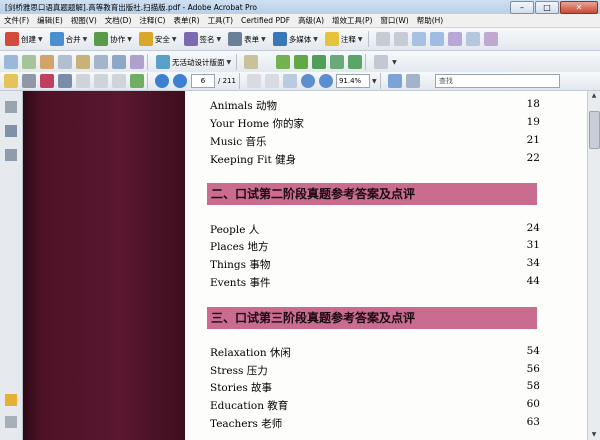 The height and width of the screenshot is (440, 600). What do you see at coordinates (190, 39) in the screenshot?
I see `pen-icon` at bounding box center [190, 39].